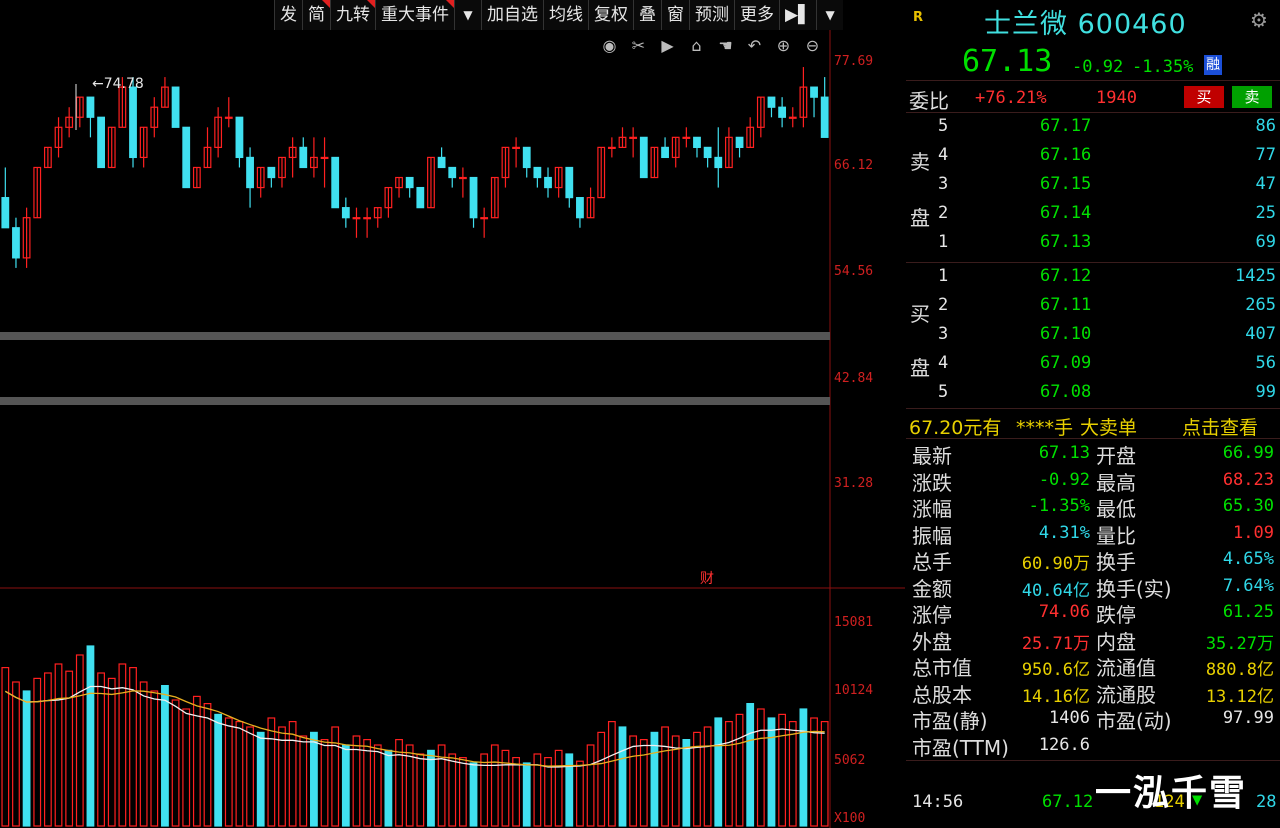 This screenshot has width=1280, height=828. Describe the element at coordinates (942, 694) in the screenshot. I see `quote-label: 总股本` at that location.